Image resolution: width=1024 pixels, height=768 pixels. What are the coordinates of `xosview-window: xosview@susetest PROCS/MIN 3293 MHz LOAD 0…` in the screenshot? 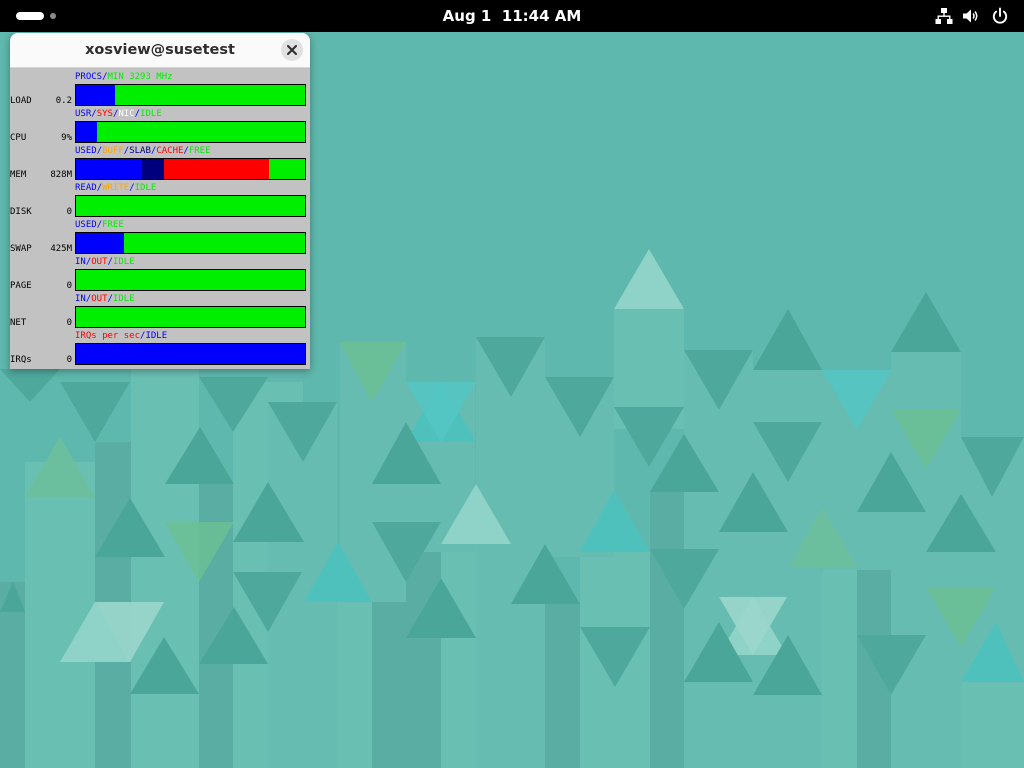 It's located at (160, 201).